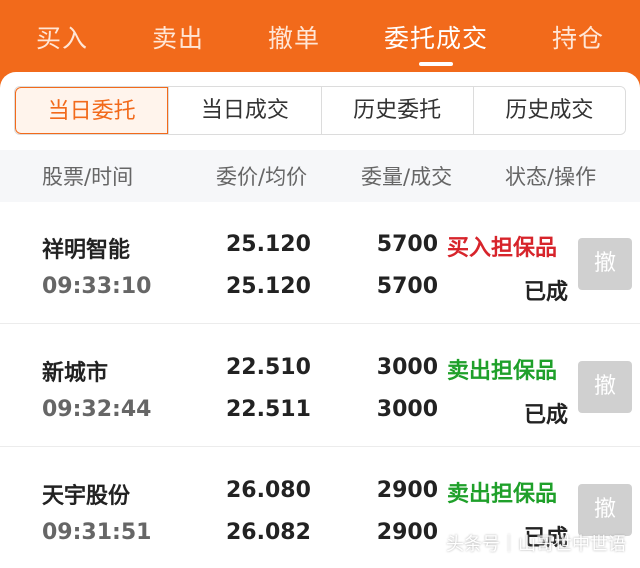  I want to click on tab-sell: 卖出, so click(178, 36).